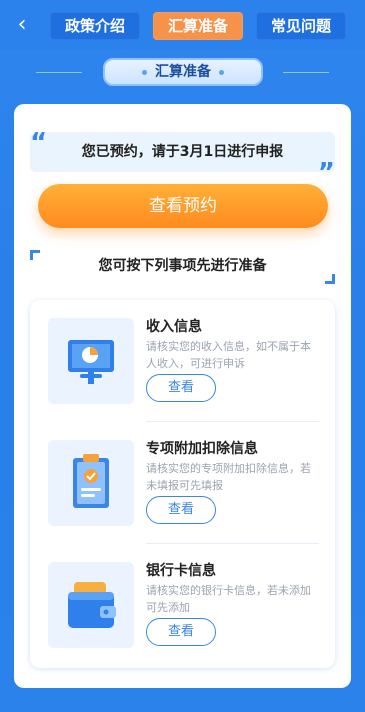  I want to click on list-item: 银行卡信息 请核实您的银行卡信息，若未添加可先添加 查看, so click(182, 605).